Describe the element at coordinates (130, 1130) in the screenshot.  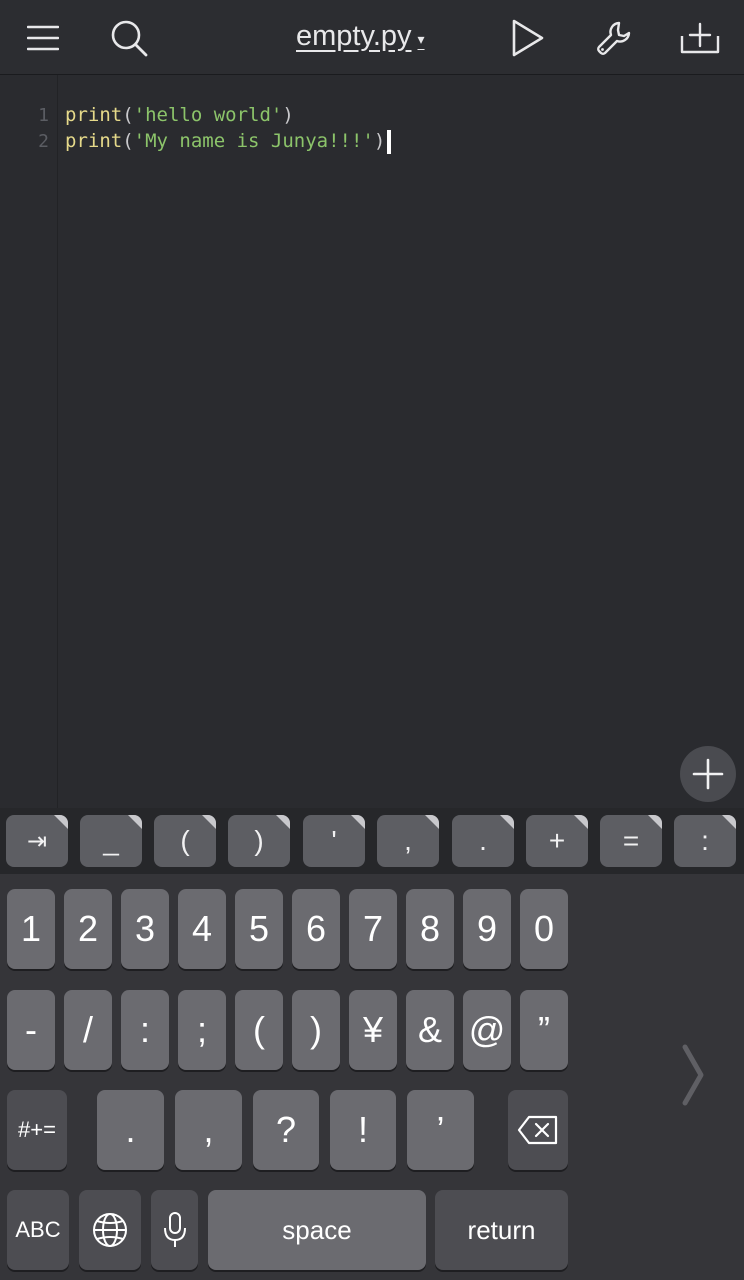
I see `key-period: .` at that location.